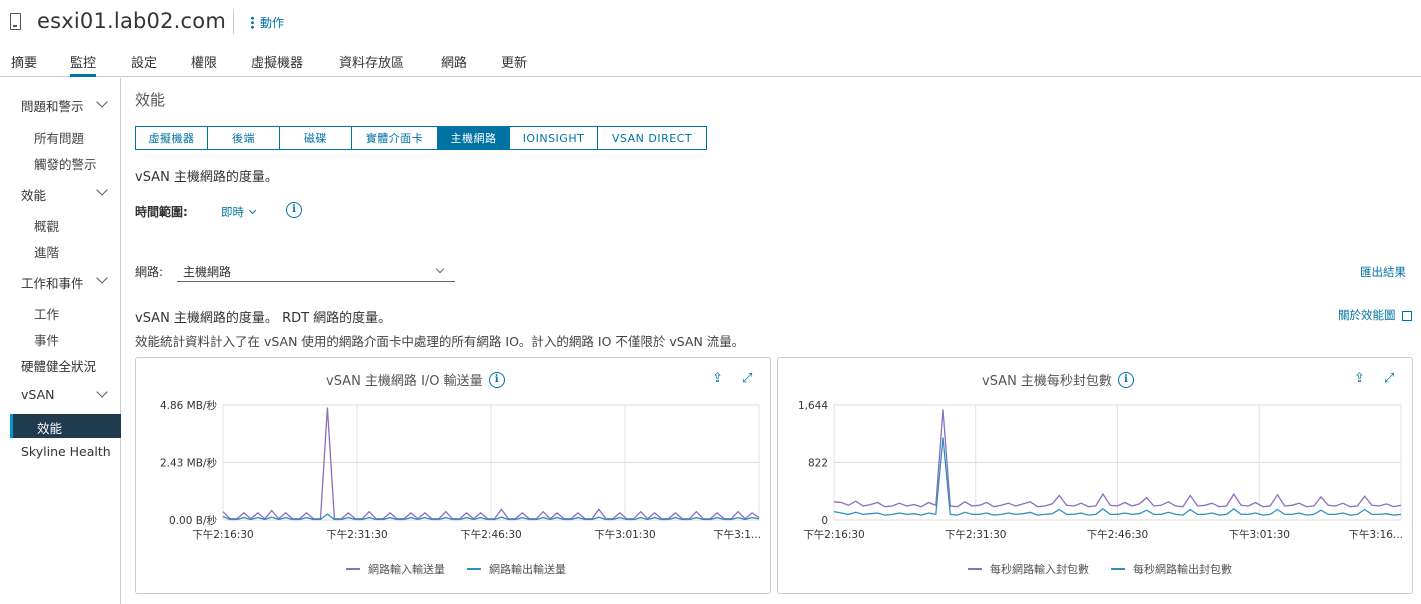  What do you see at coordinates (83, 64) in the screenshot?
I see `tab-monitor: 監控` at bounding box center [83, 64].